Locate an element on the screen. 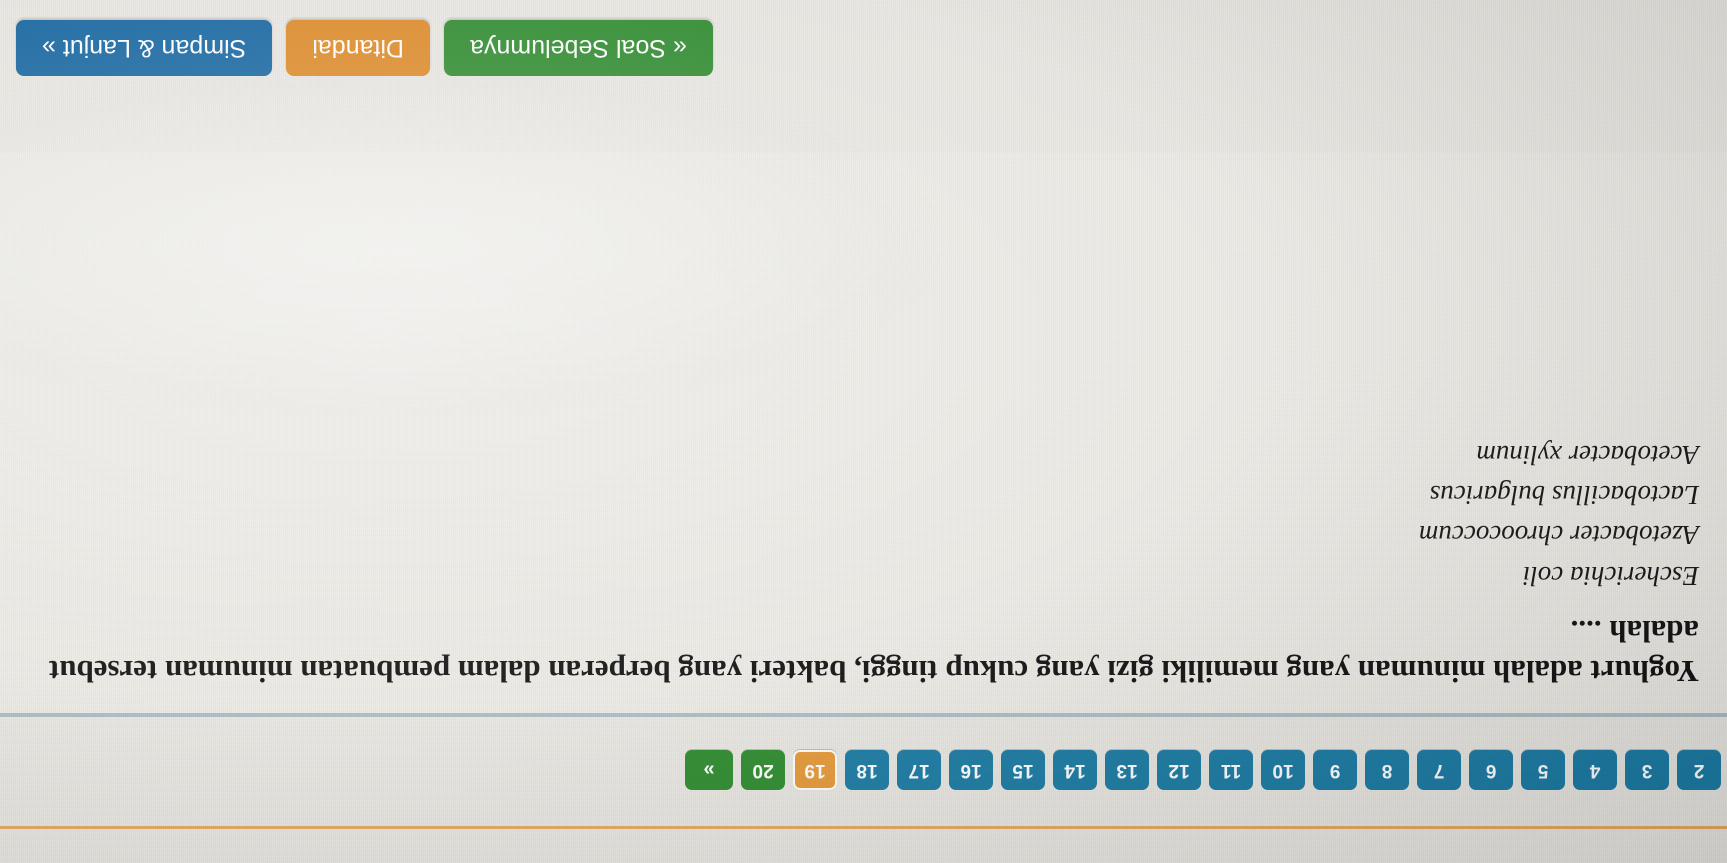  answer-option: Acetobacter xylinum is located at coordinates (863, 454).